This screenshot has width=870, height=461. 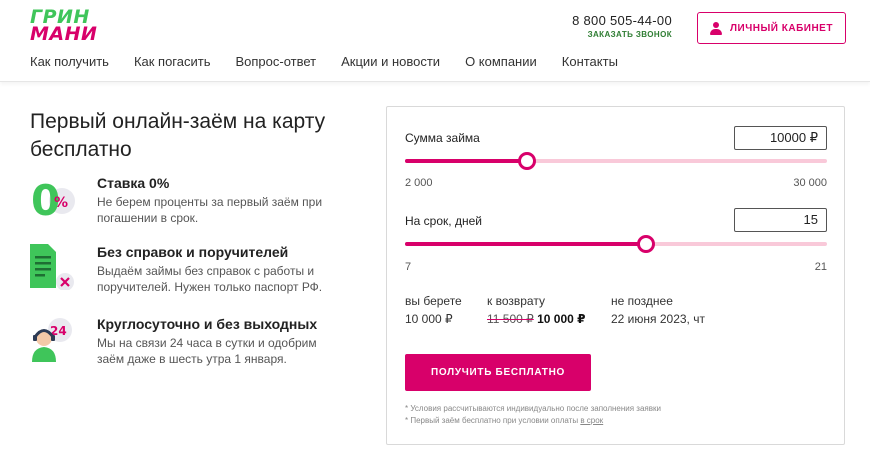 I want to click on term-max: 21, so click(x=820, y=267).